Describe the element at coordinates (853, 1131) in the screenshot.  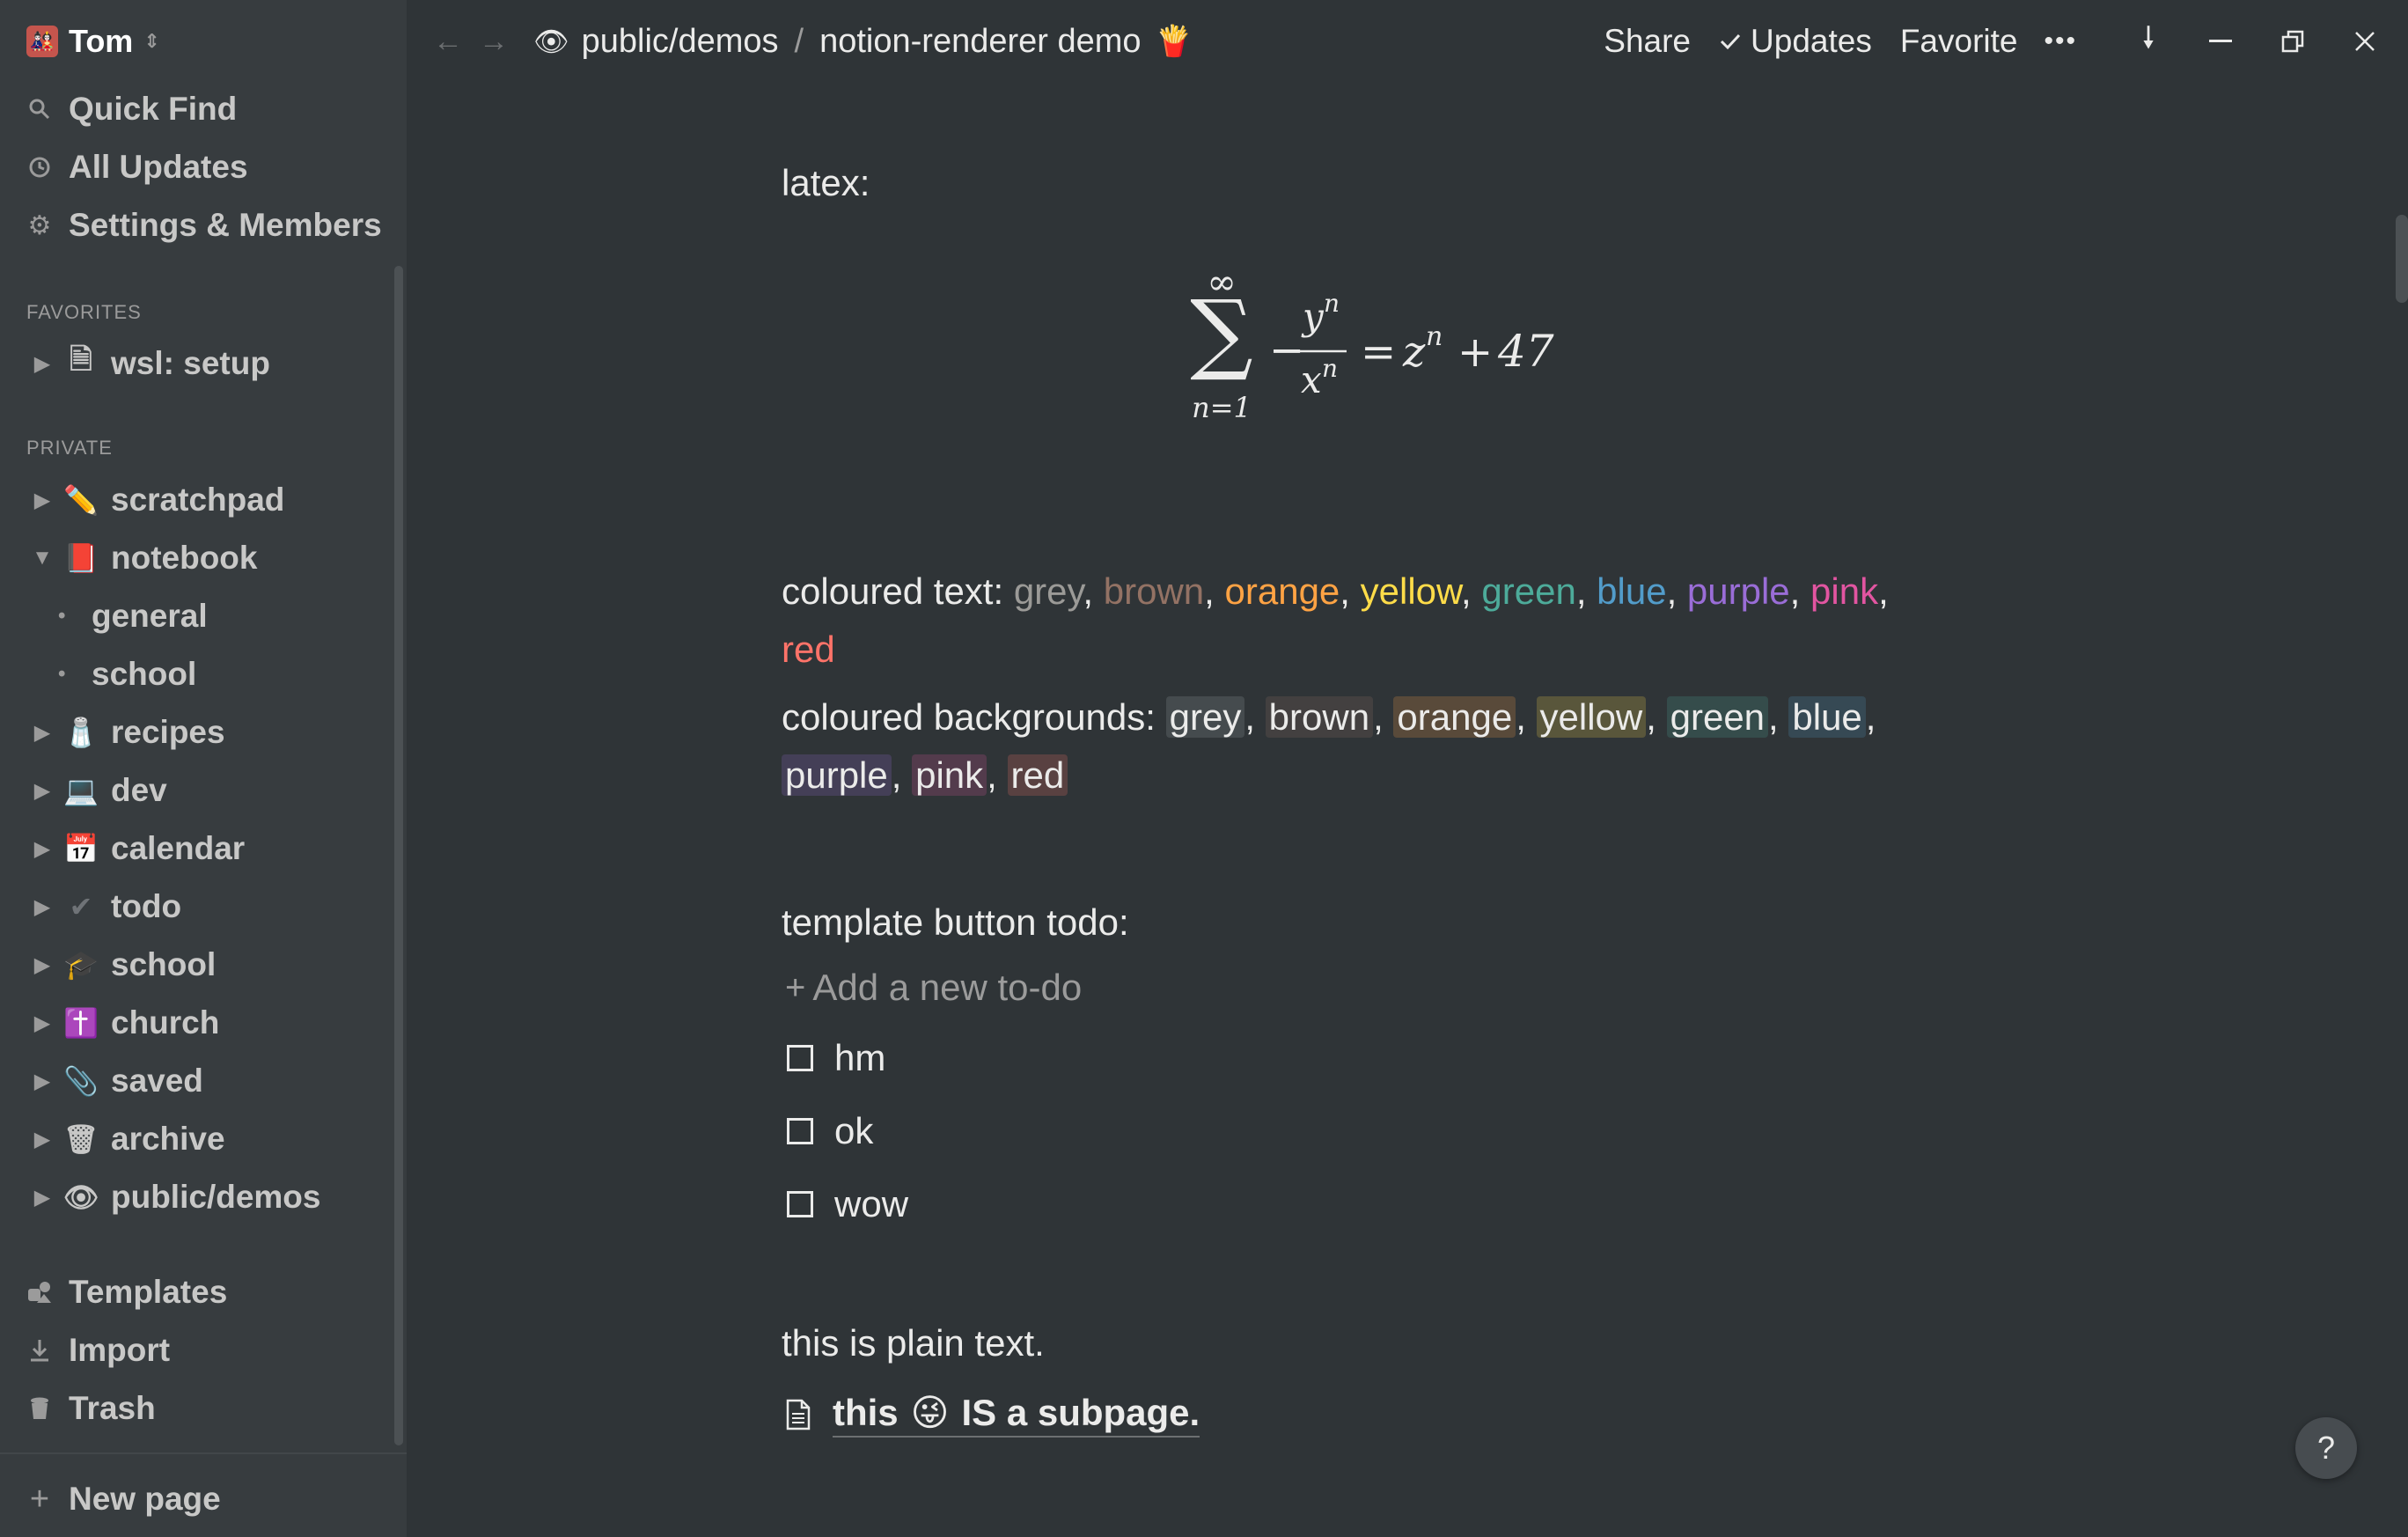
I see `todo-label: ok` at that location.